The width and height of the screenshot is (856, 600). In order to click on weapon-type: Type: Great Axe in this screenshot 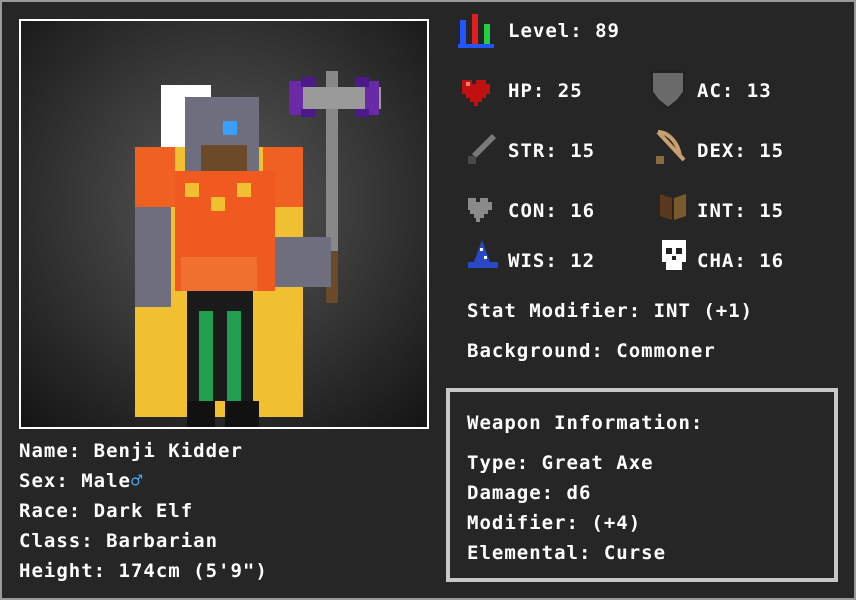, I will do `click(560, 463)`.